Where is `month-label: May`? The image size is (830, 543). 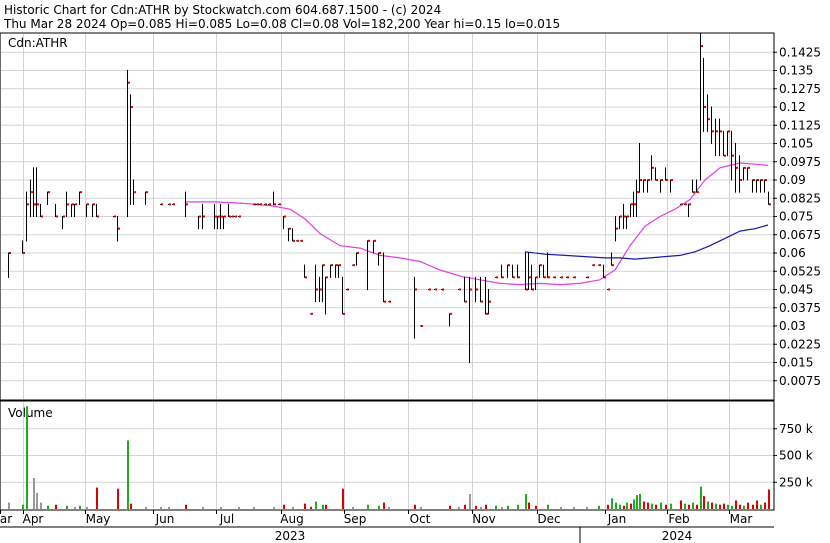
month-label: May is located at coordinates (98, 519).